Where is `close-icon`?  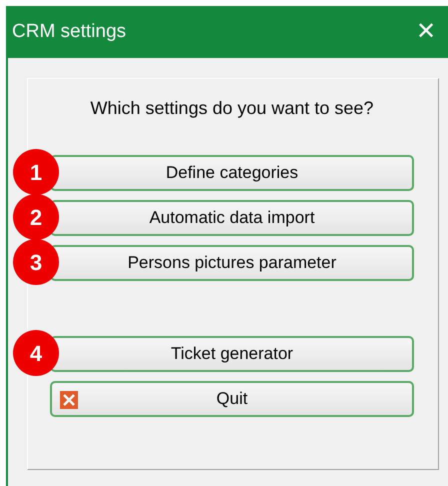 close-icon is located at coordinates (69, 400).